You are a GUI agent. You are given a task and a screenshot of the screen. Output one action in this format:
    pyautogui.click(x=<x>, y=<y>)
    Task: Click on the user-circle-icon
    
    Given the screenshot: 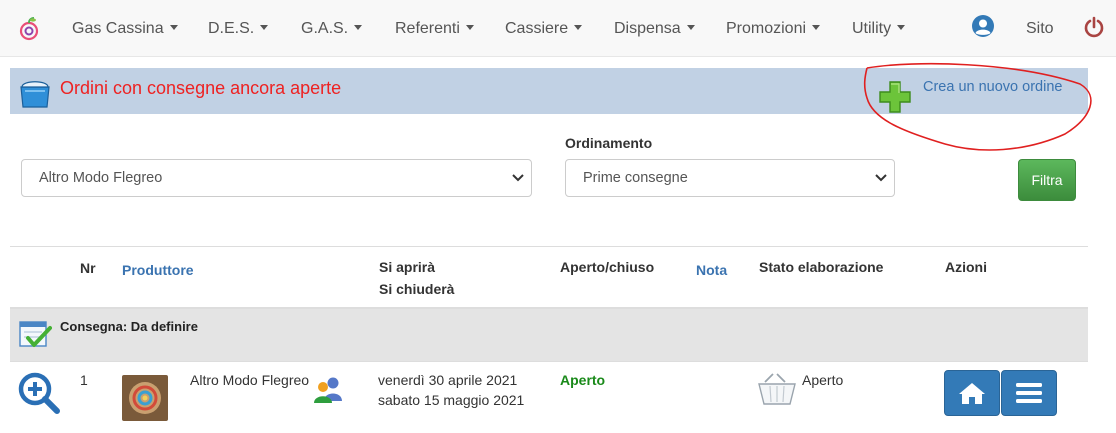 What is the action you would take?
    pyautogui.click(x=983, y=26)
    